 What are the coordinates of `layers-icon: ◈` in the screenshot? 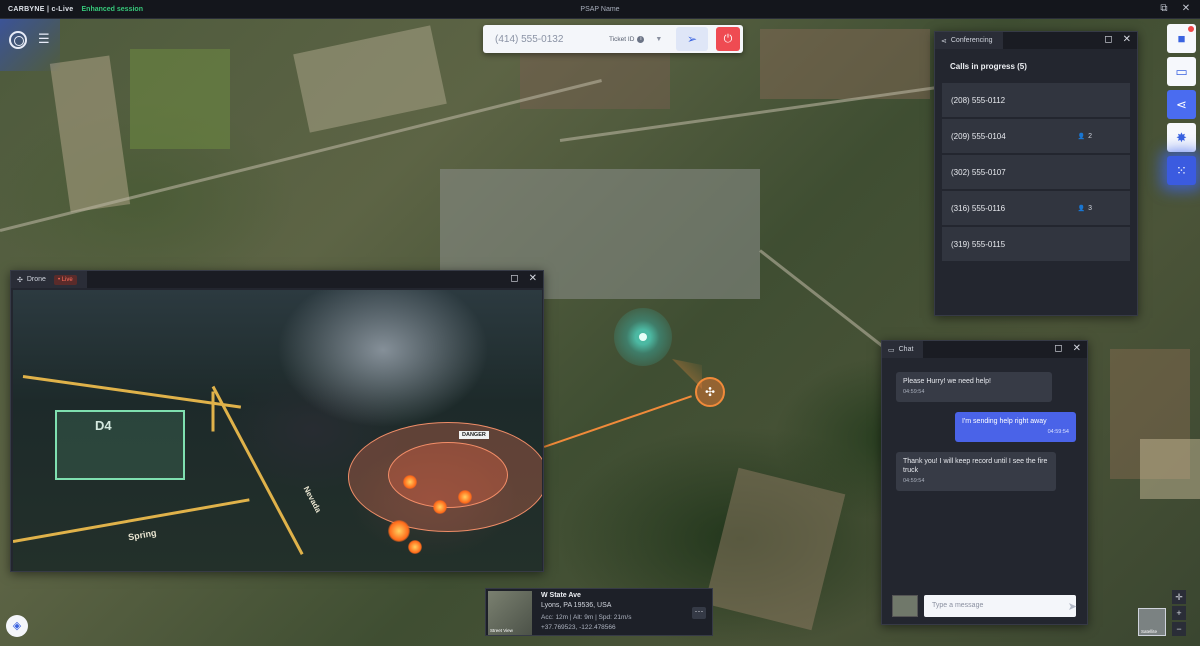 It's located at (17, 626).